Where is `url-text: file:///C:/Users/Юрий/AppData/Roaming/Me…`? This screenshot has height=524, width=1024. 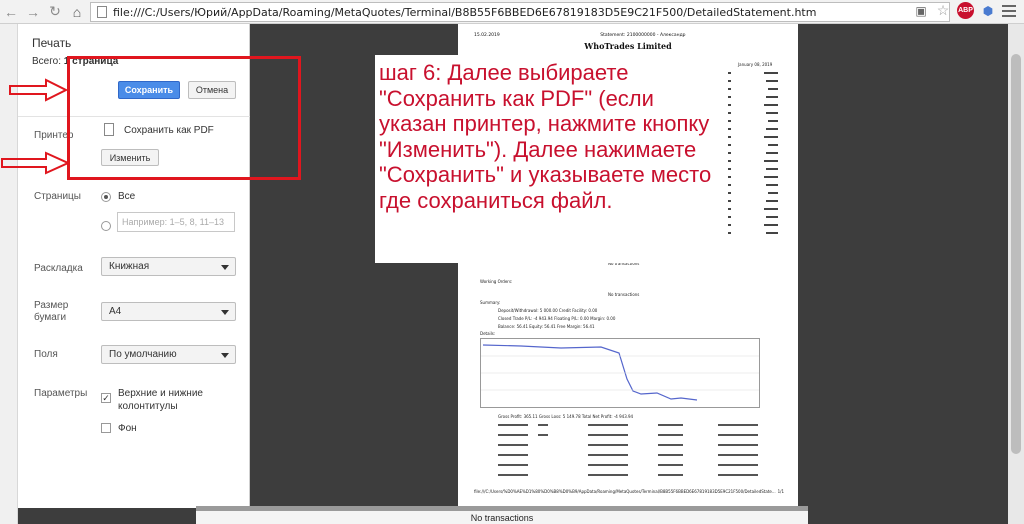
url-text: file:///C:/Users/Юрий/AppData/Roaming/Me… is located at coordinates (465, 12).